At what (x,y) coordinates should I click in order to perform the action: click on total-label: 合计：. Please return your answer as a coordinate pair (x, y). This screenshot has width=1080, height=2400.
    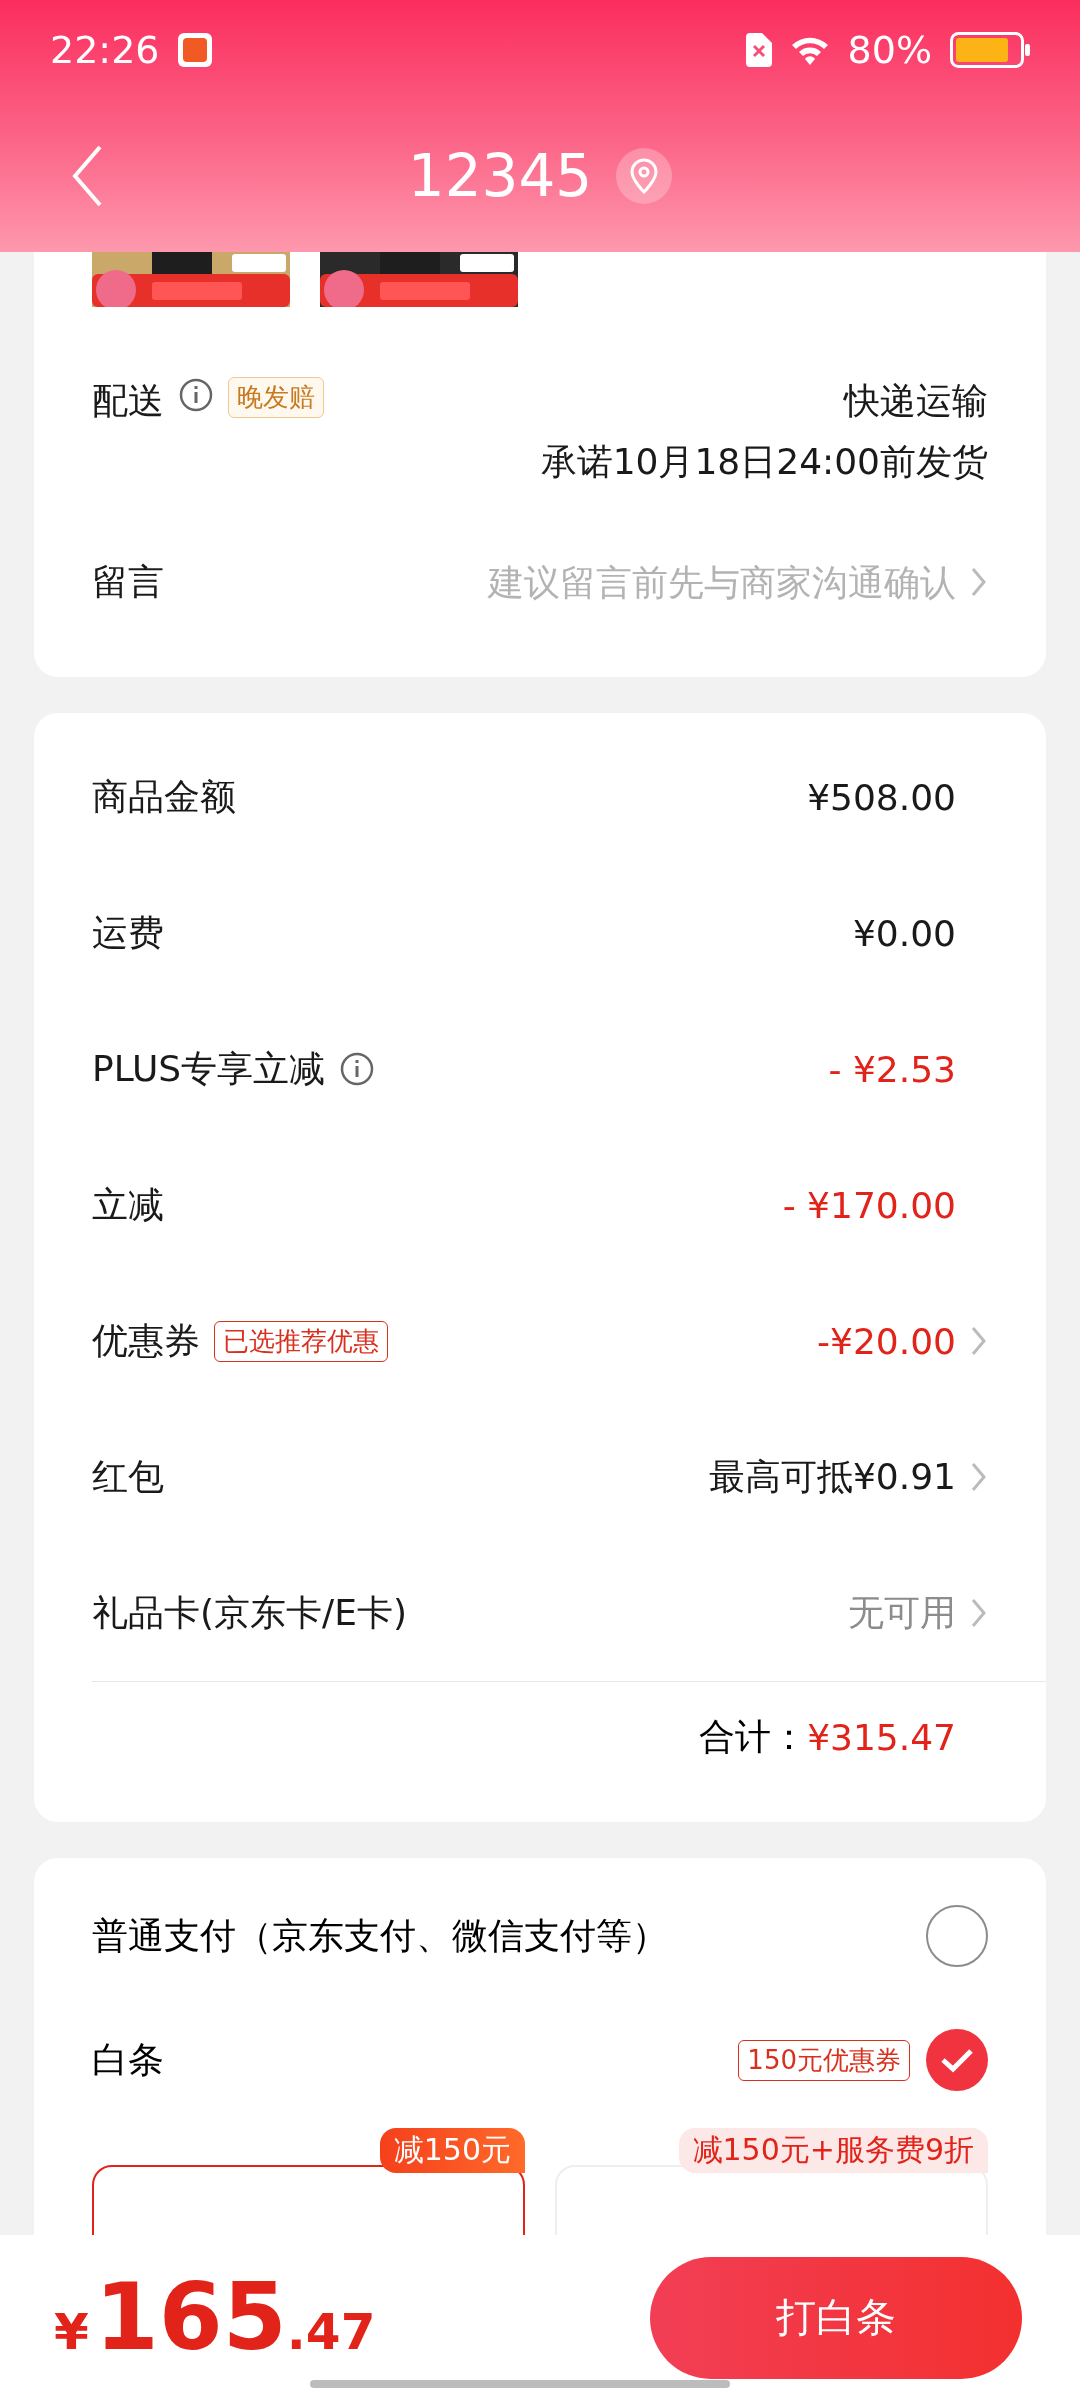
    Looking at the image, I should click on (753, 1736).